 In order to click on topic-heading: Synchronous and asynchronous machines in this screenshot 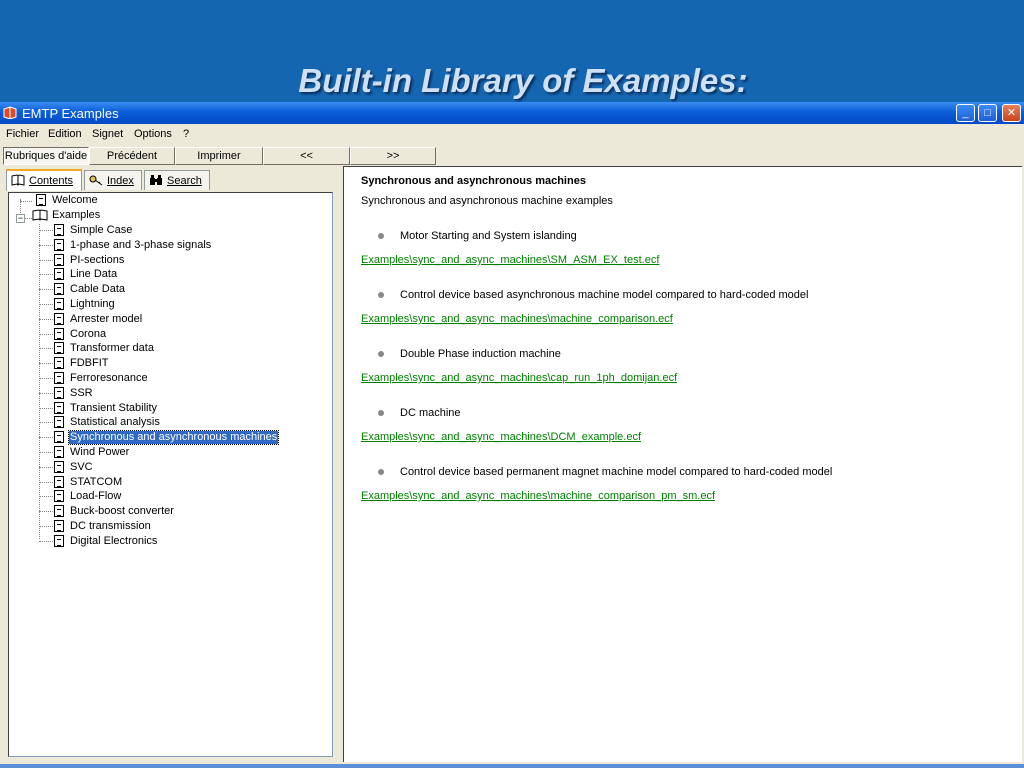, I will do `click(473, 181)`.